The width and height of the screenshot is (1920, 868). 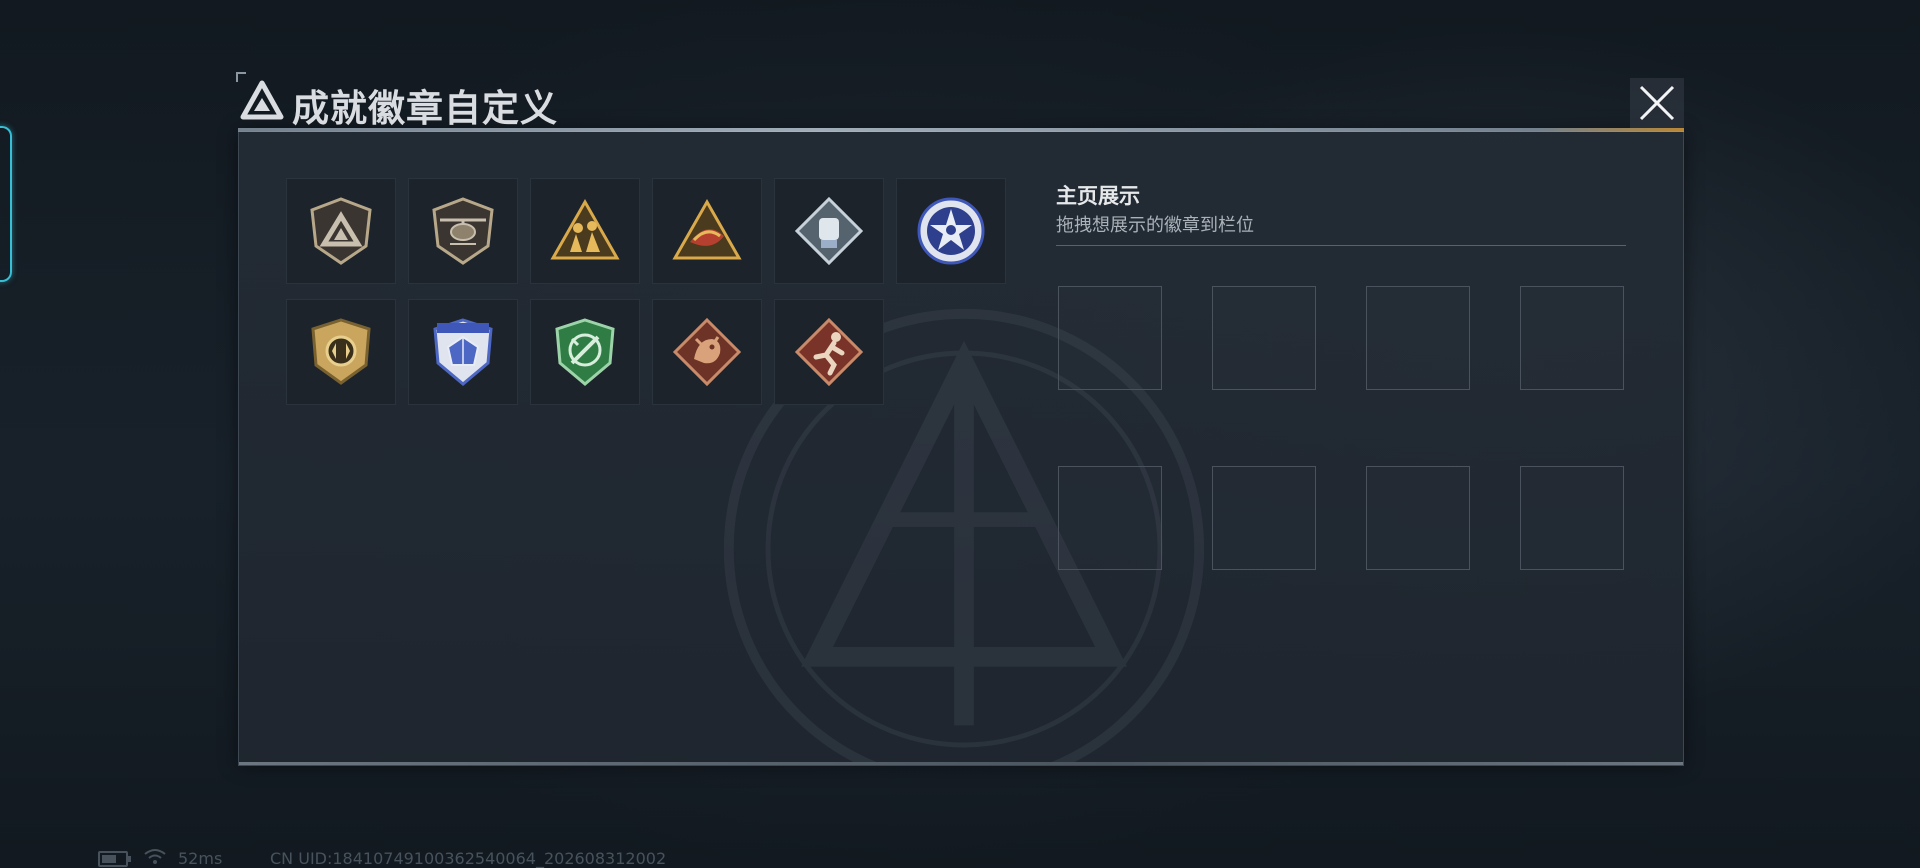 What do you see at coordinates (651, 293) in the screenshot?
I see `badge-collection` at bounding box center [651, 293].